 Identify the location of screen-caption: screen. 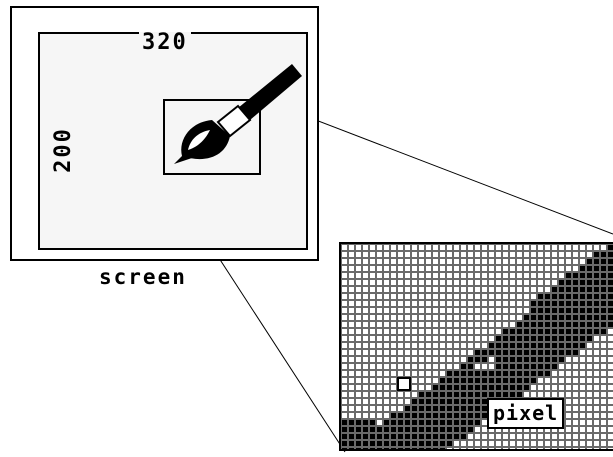
(143, 277).